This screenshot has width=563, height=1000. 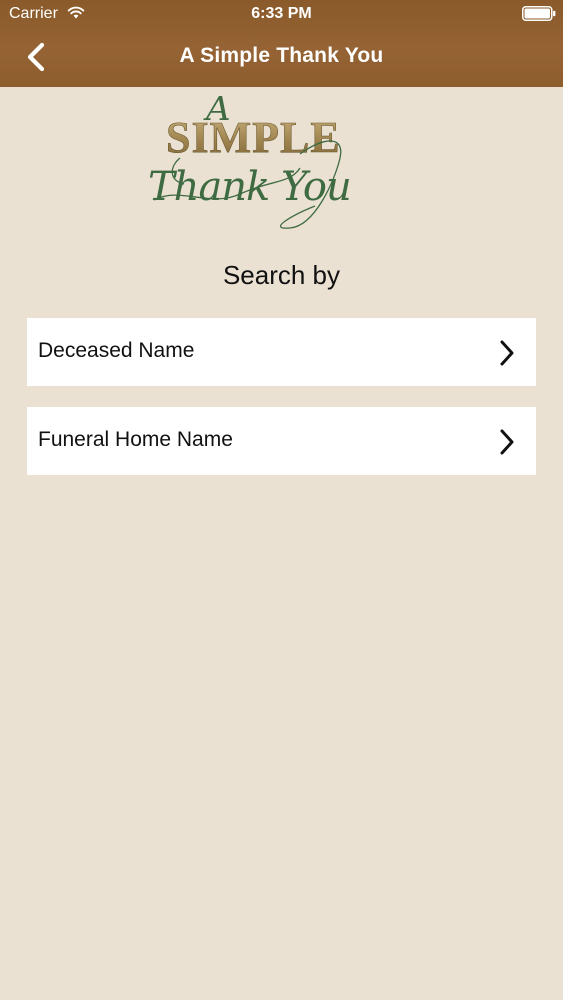 What do you see at coordinates (281, 275) in the screenshot?
I see `search-by-heading: Search by` at bounding box center [281, 275].